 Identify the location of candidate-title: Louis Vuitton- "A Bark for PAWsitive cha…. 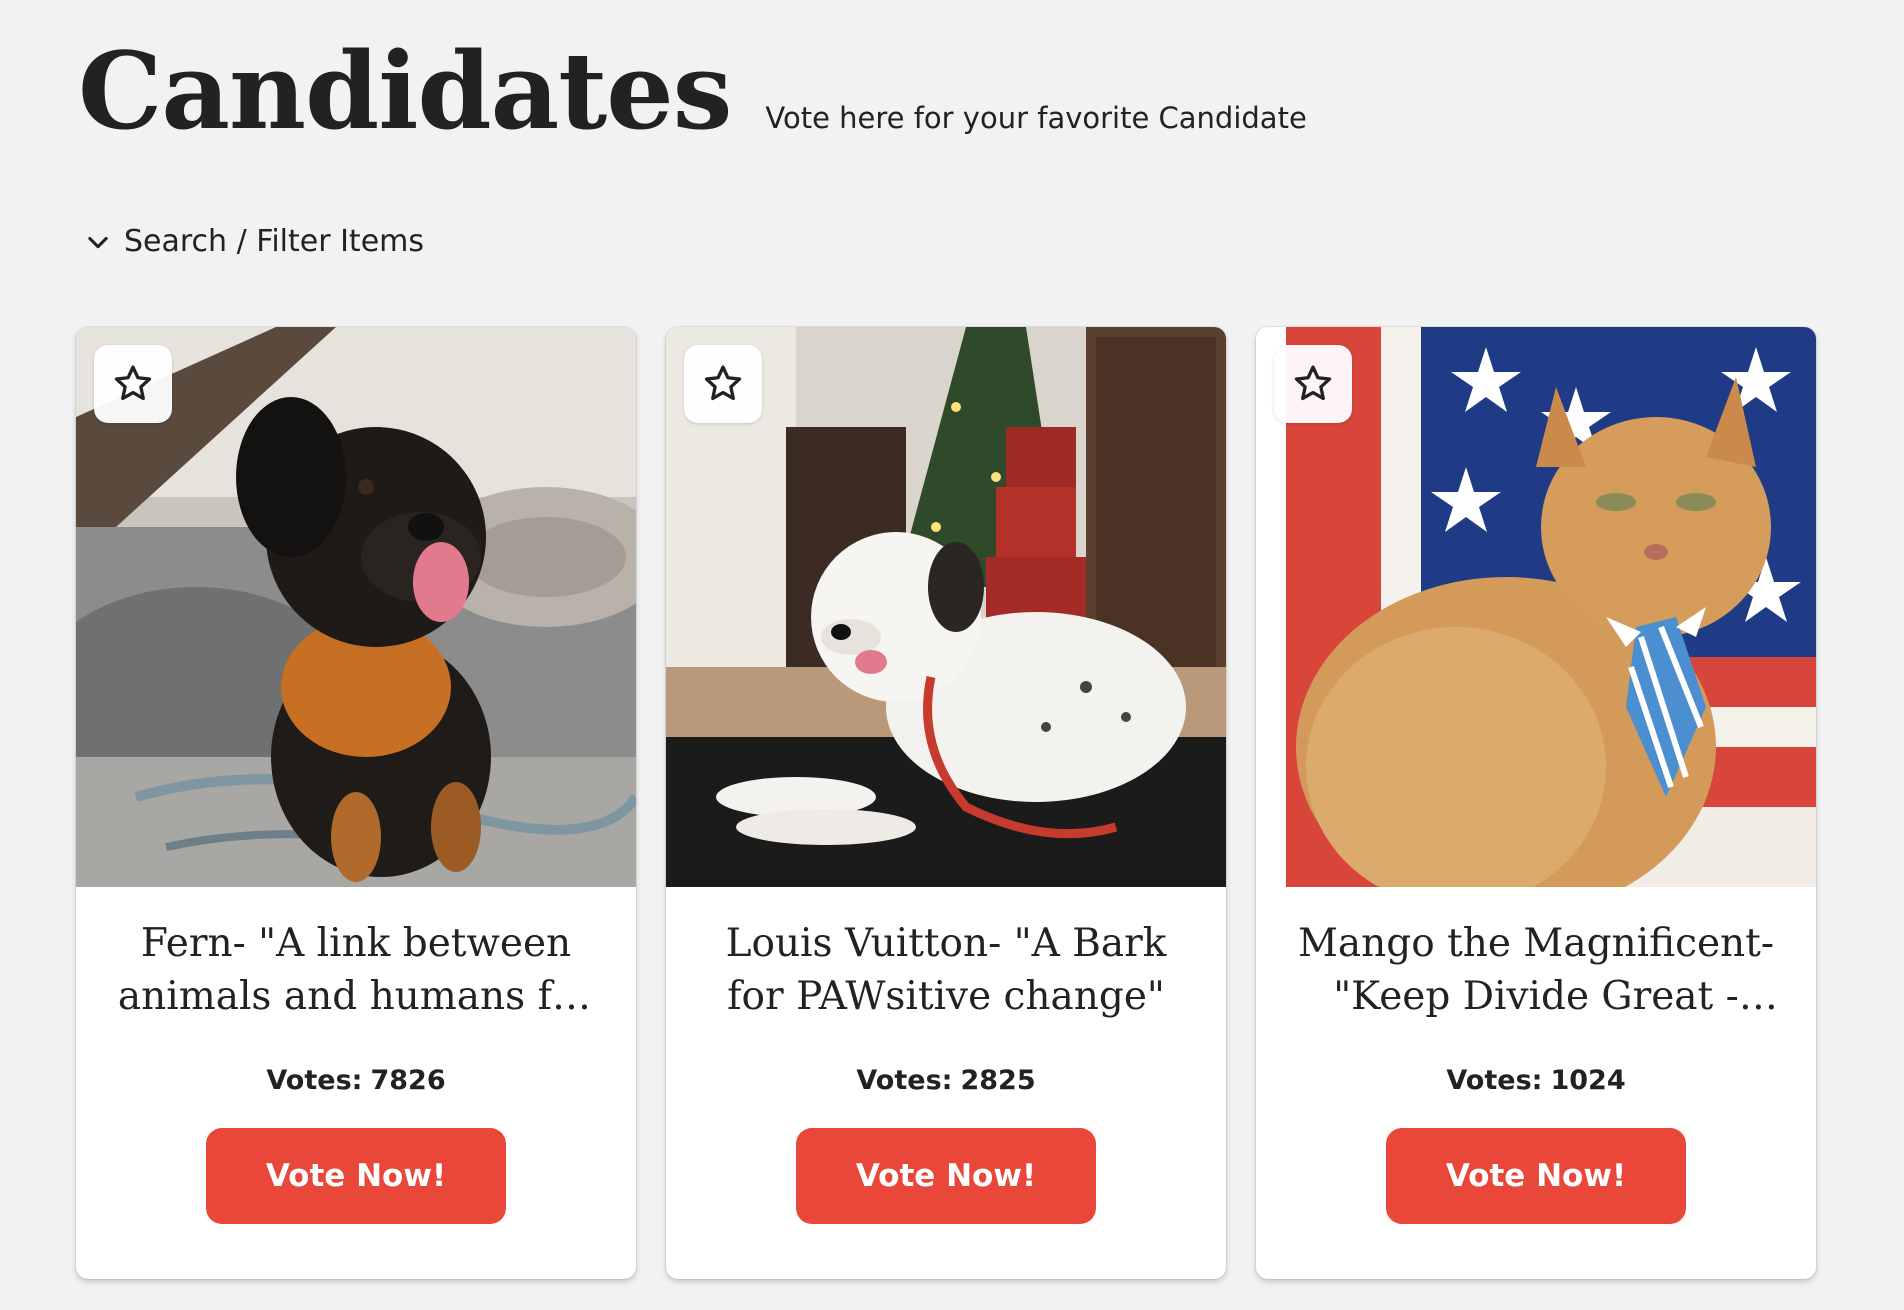
(946, 970).